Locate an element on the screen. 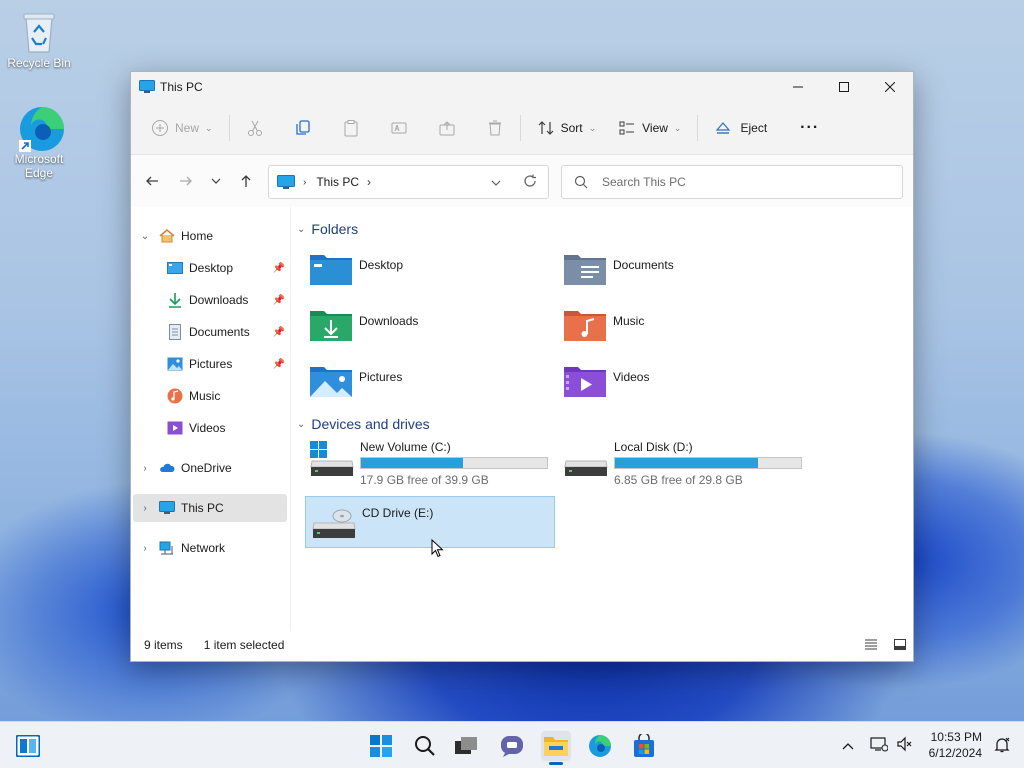  recent-locations-button is located at coordinates (216, 181).